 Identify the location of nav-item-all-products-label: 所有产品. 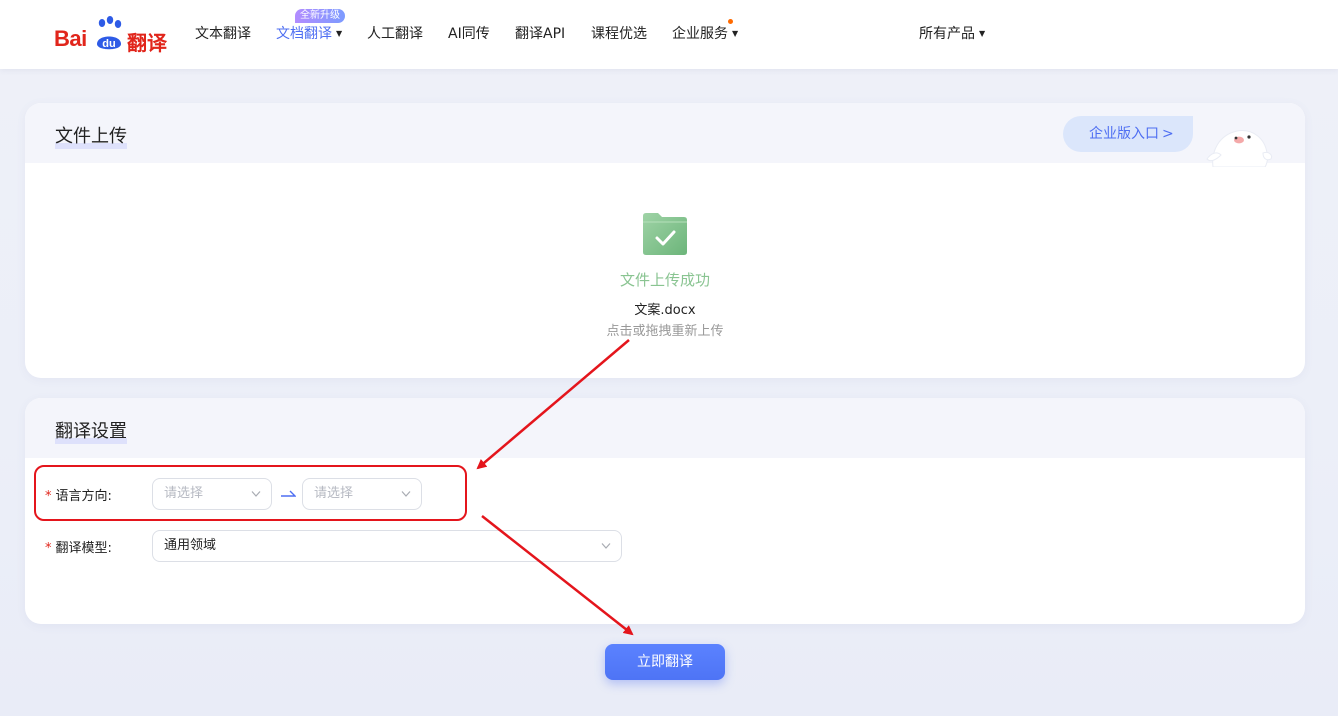
(947, 34).